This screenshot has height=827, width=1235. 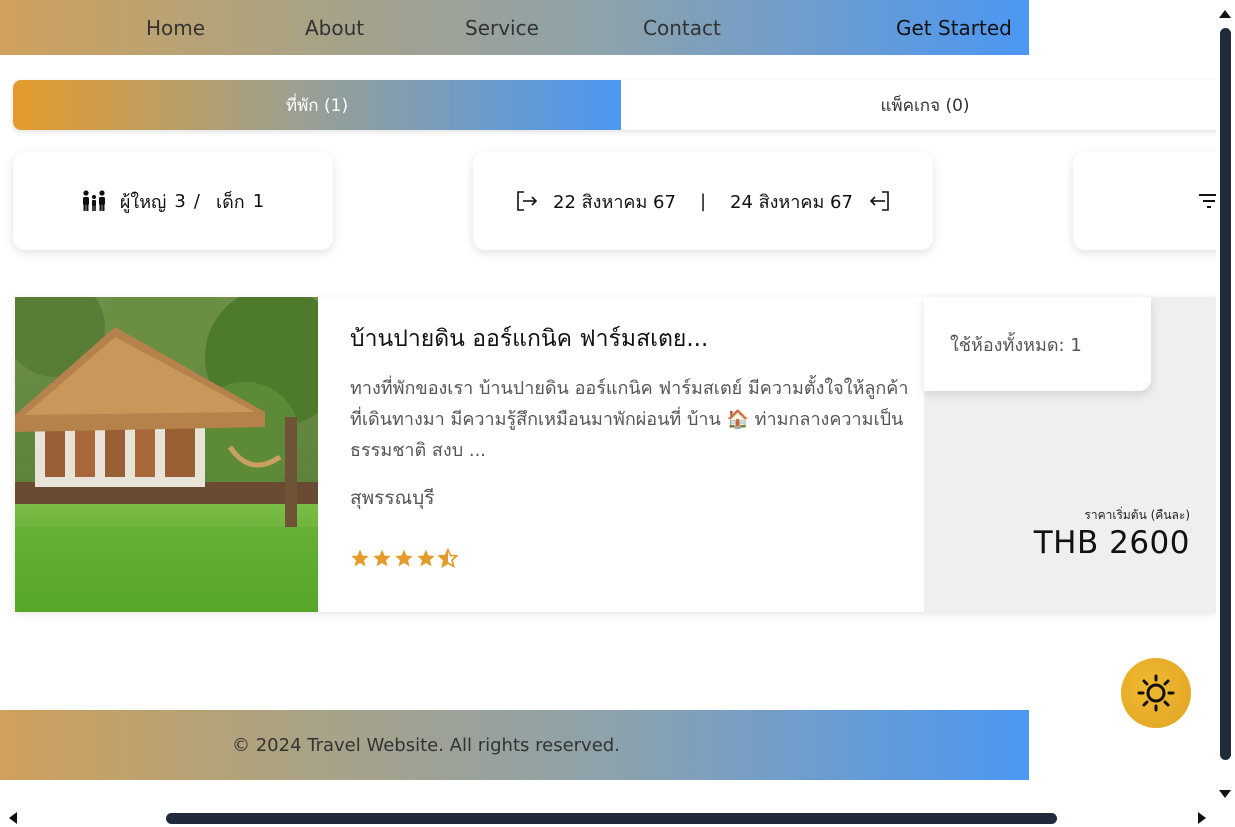 I want to click on scroll-left-arrow-icon, so click(x=13, y=818).